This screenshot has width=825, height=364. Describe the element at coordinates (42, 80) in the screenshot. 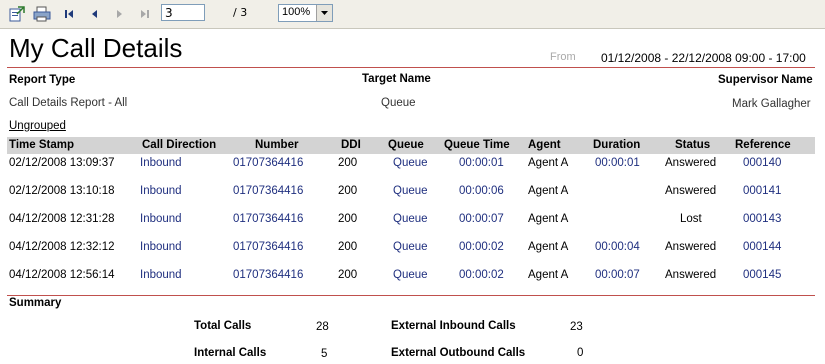

I see `report-type-label: Report Type` at that location.